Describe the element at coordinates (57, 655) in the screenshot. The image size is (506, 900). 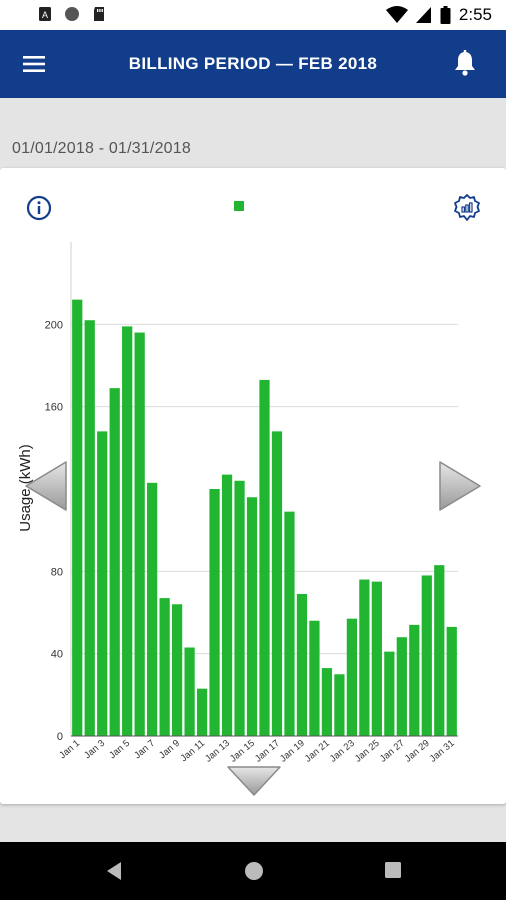
I see `y-tick-label: 40` at that location.